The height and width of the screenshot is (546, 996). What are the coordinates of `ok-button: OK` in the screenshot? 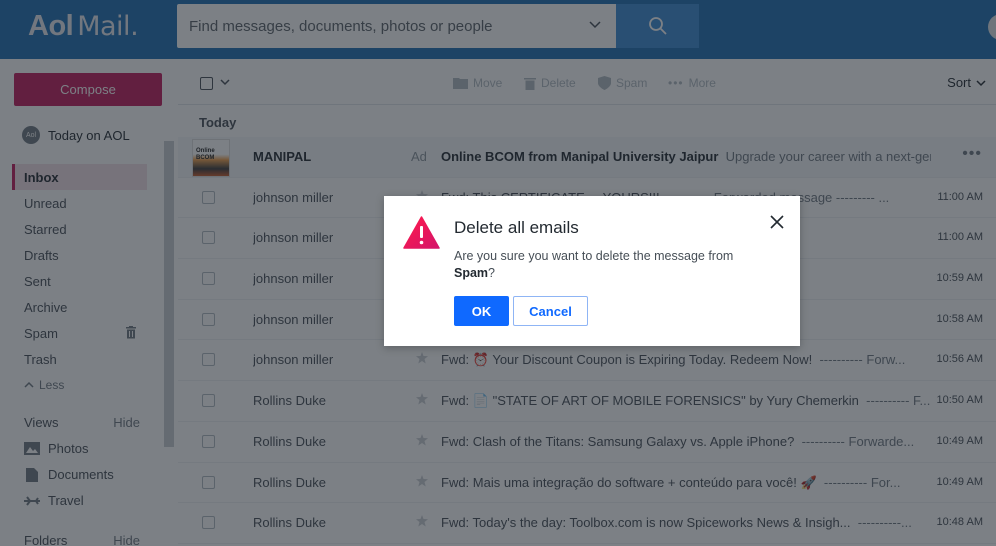 It's located at (481, 311).